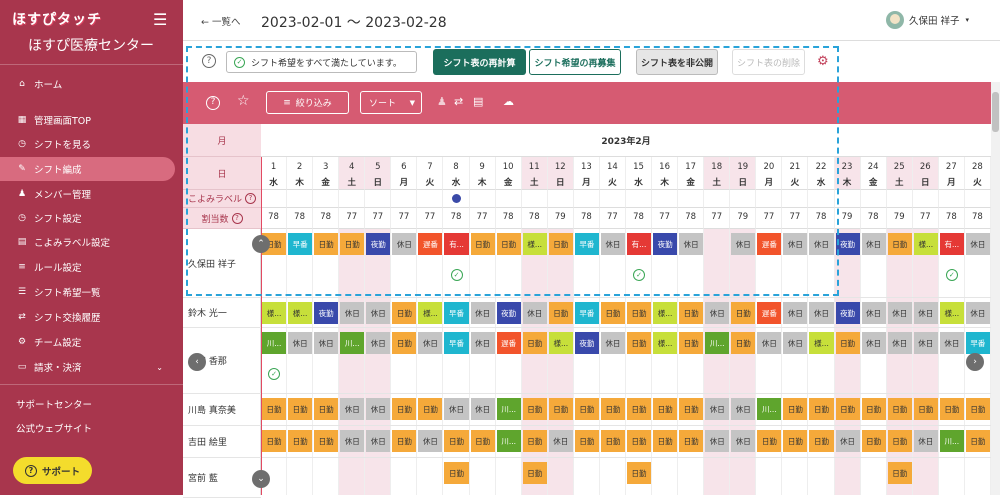 Image resolution: width=1000 pixels, height=498 pixels. Describe the element at coordinates (87, 120) in the screenshot. I see `sidebar-item: ▦ 管理画面TOP` at that location.